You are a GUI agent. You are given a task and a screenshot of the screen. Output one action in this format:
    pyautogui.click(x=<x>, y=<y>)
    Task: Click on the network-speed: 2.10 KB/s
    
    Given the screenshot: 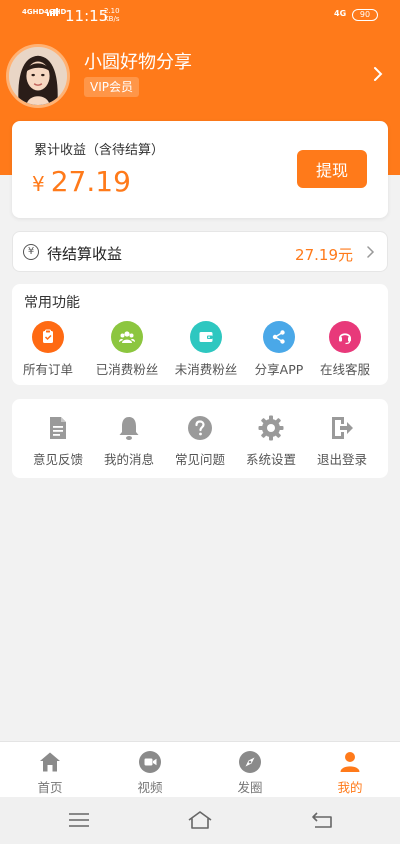 What is the action you would take?
    pyautogui.click(x=112, y=15)
    